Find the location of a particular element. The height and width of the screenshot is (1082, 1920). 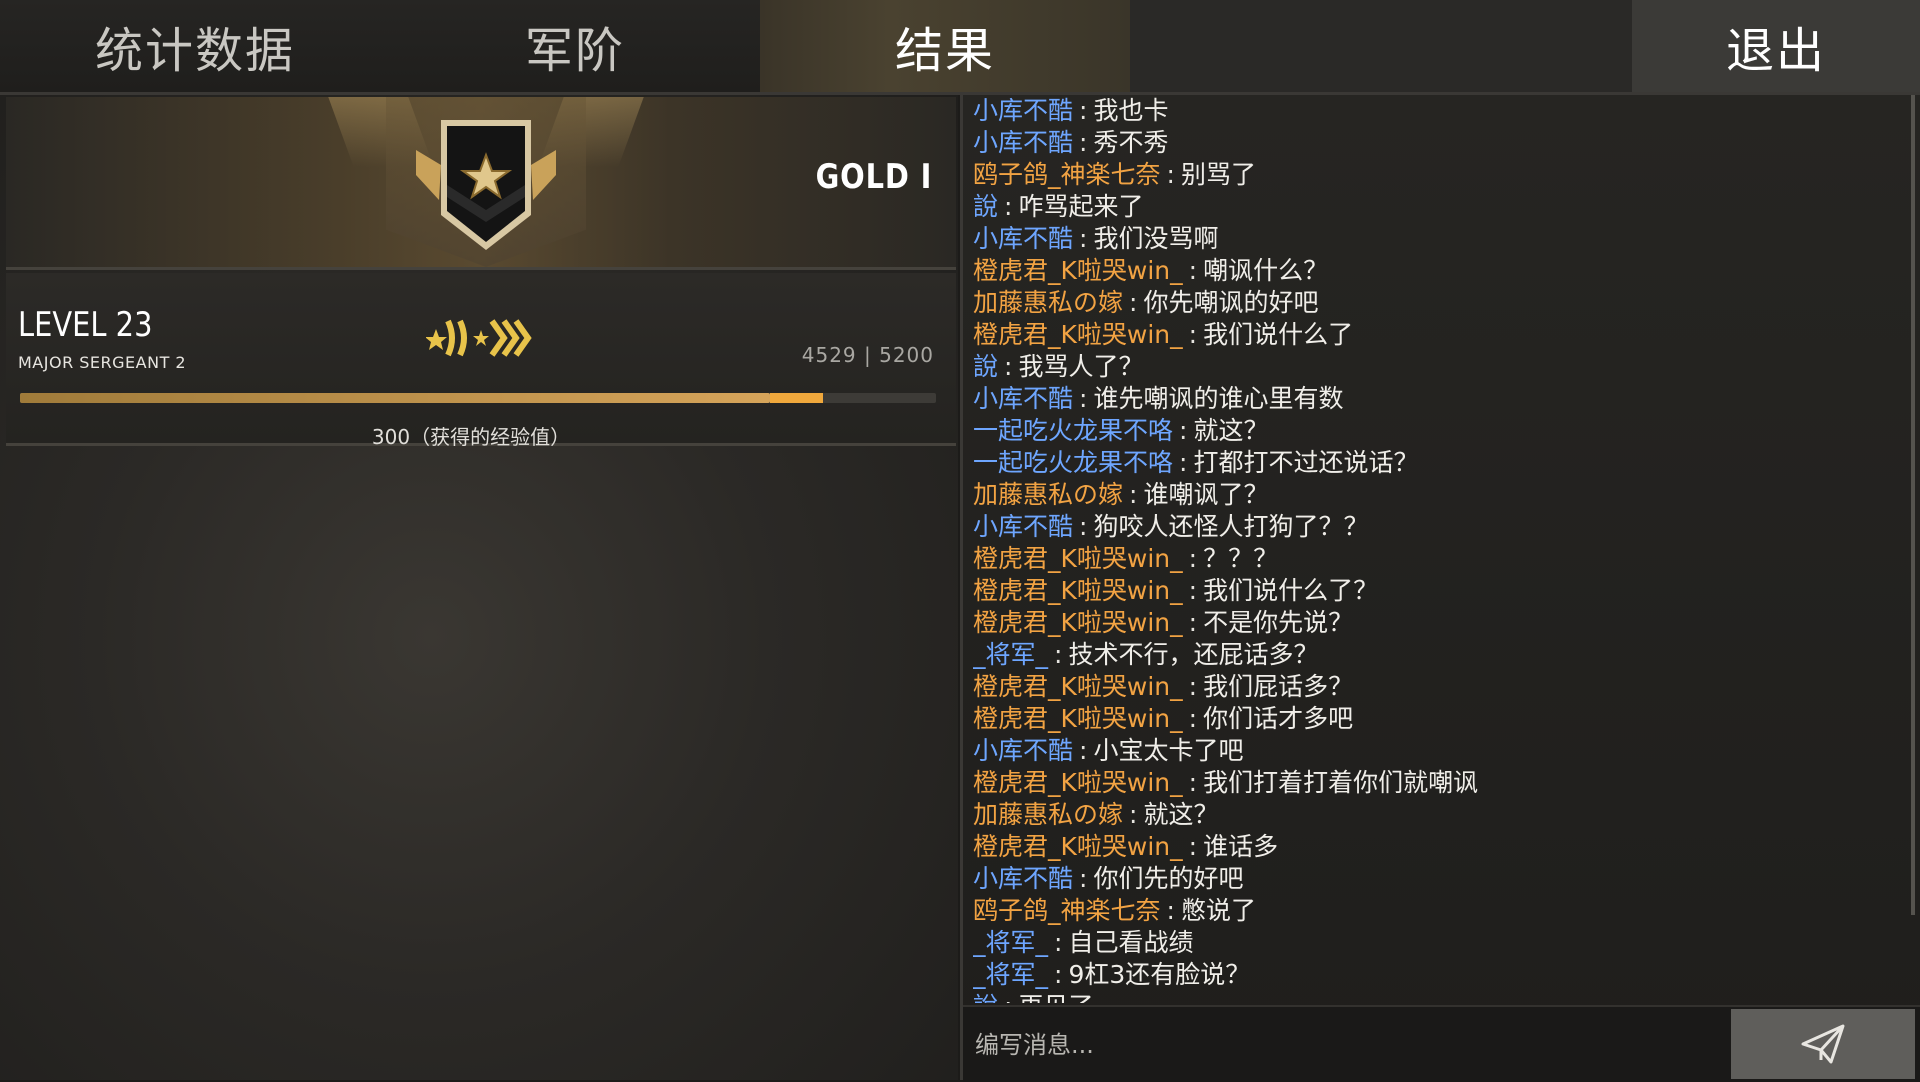

exit-button: 退出 is located at coordinates (1776, 46).